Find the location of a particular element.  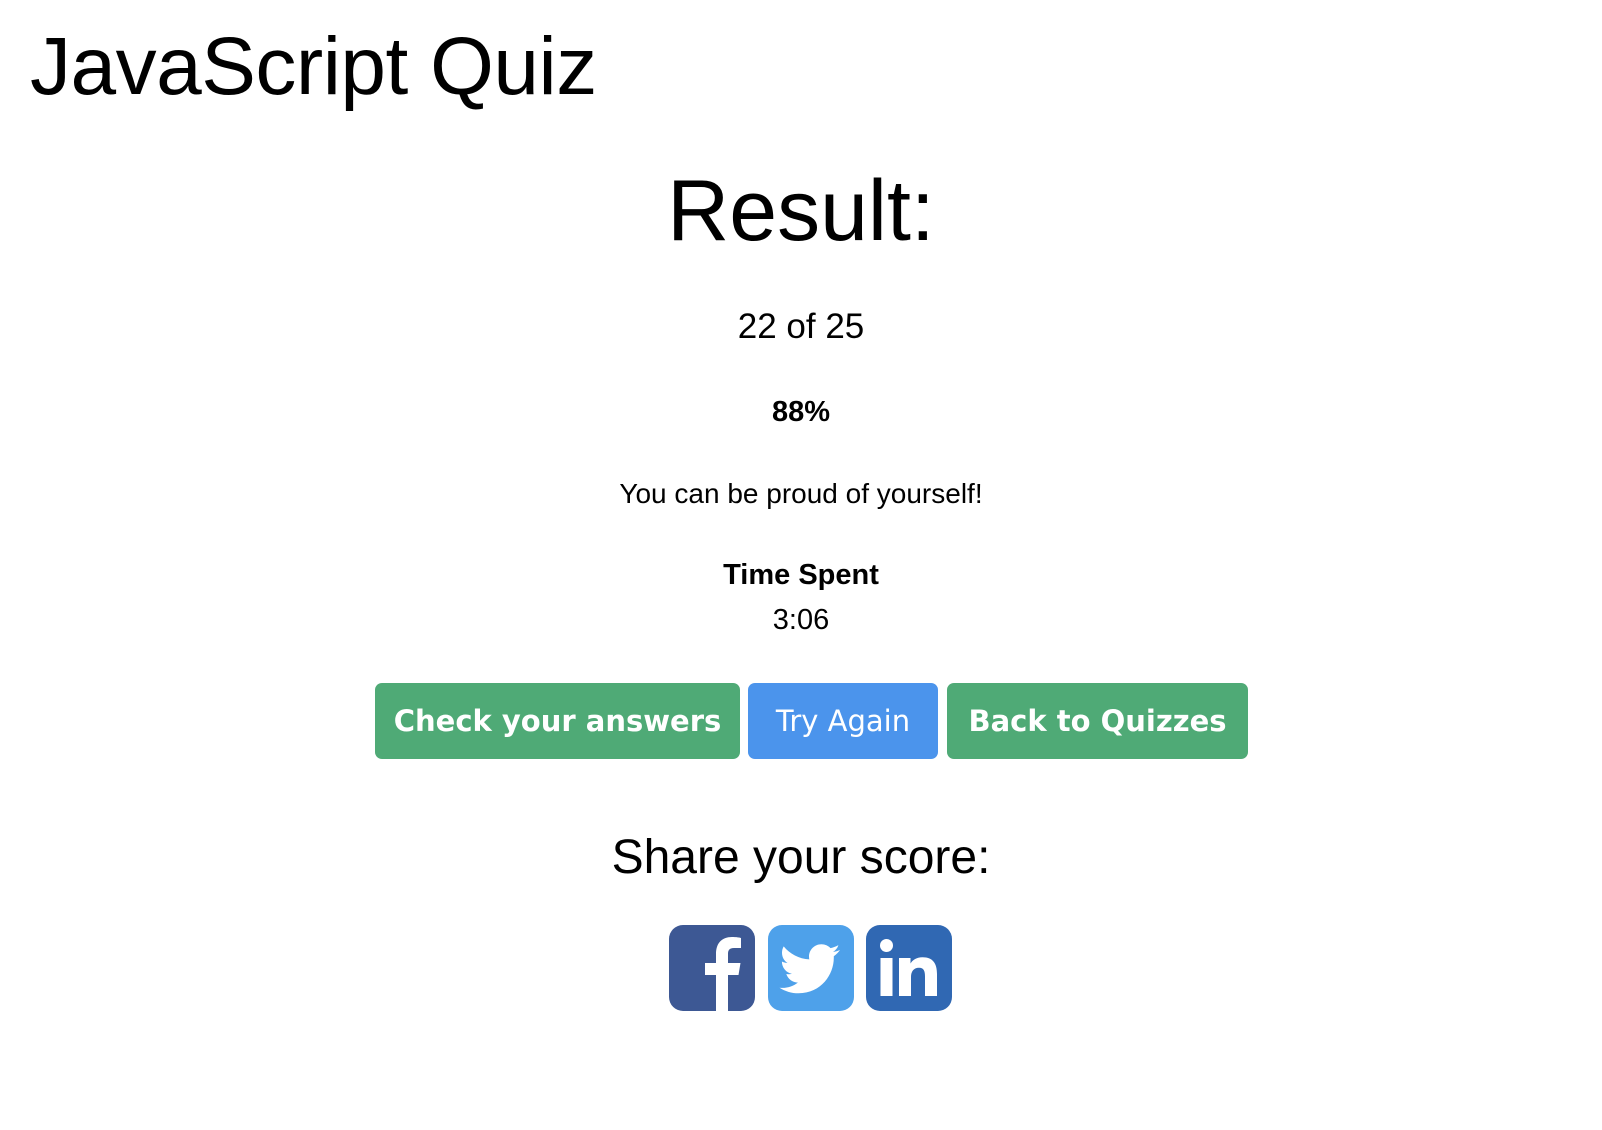

linkedin-icon is located at coordinates (908, 967).